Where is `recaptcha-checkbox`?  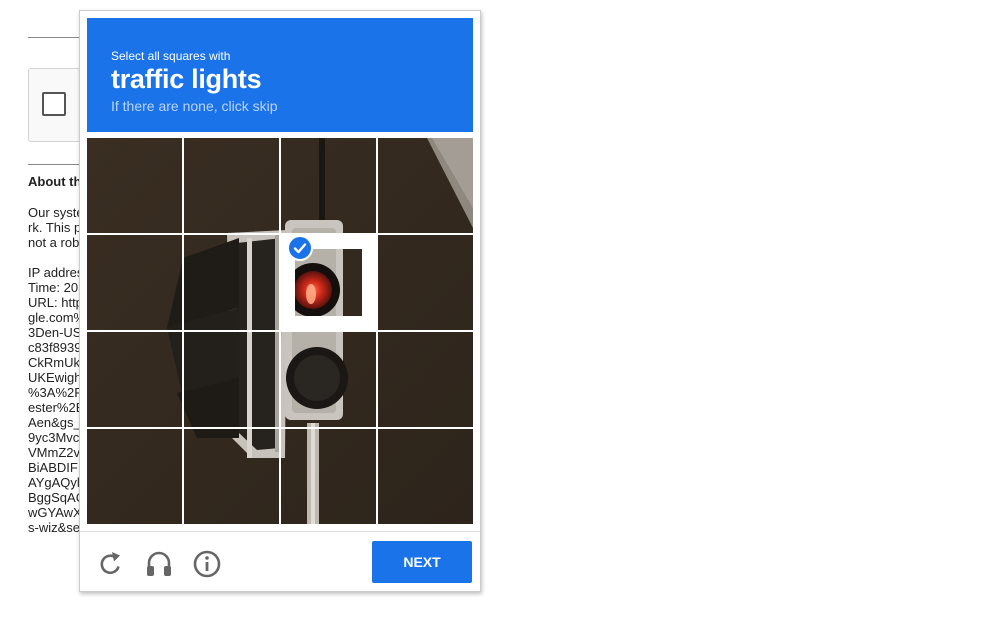 recaptcha-checkbox is located at coordinates (54, 104).